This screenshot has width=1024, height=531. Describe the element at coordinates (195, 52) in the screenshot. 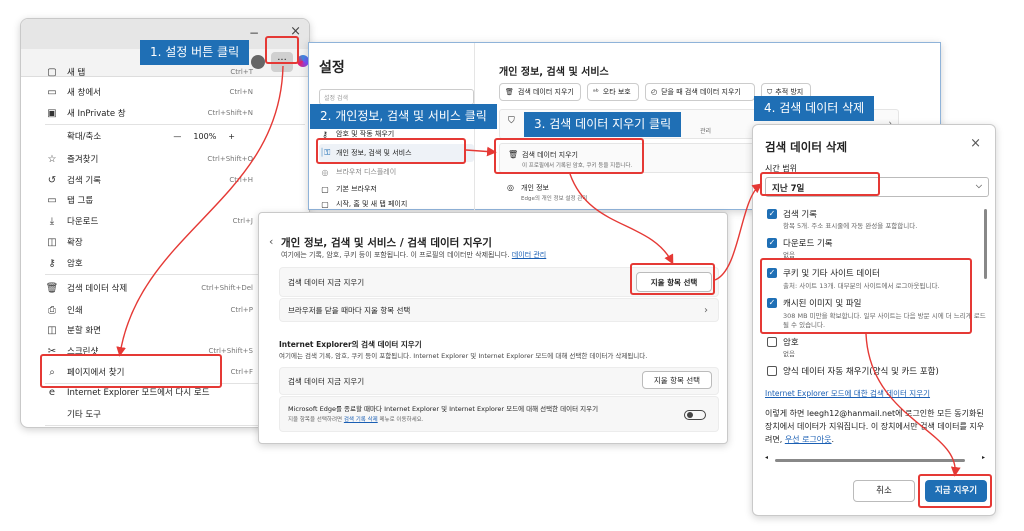

I see `step-1-callout: 1. 설정 버튼 클릭` at that location.